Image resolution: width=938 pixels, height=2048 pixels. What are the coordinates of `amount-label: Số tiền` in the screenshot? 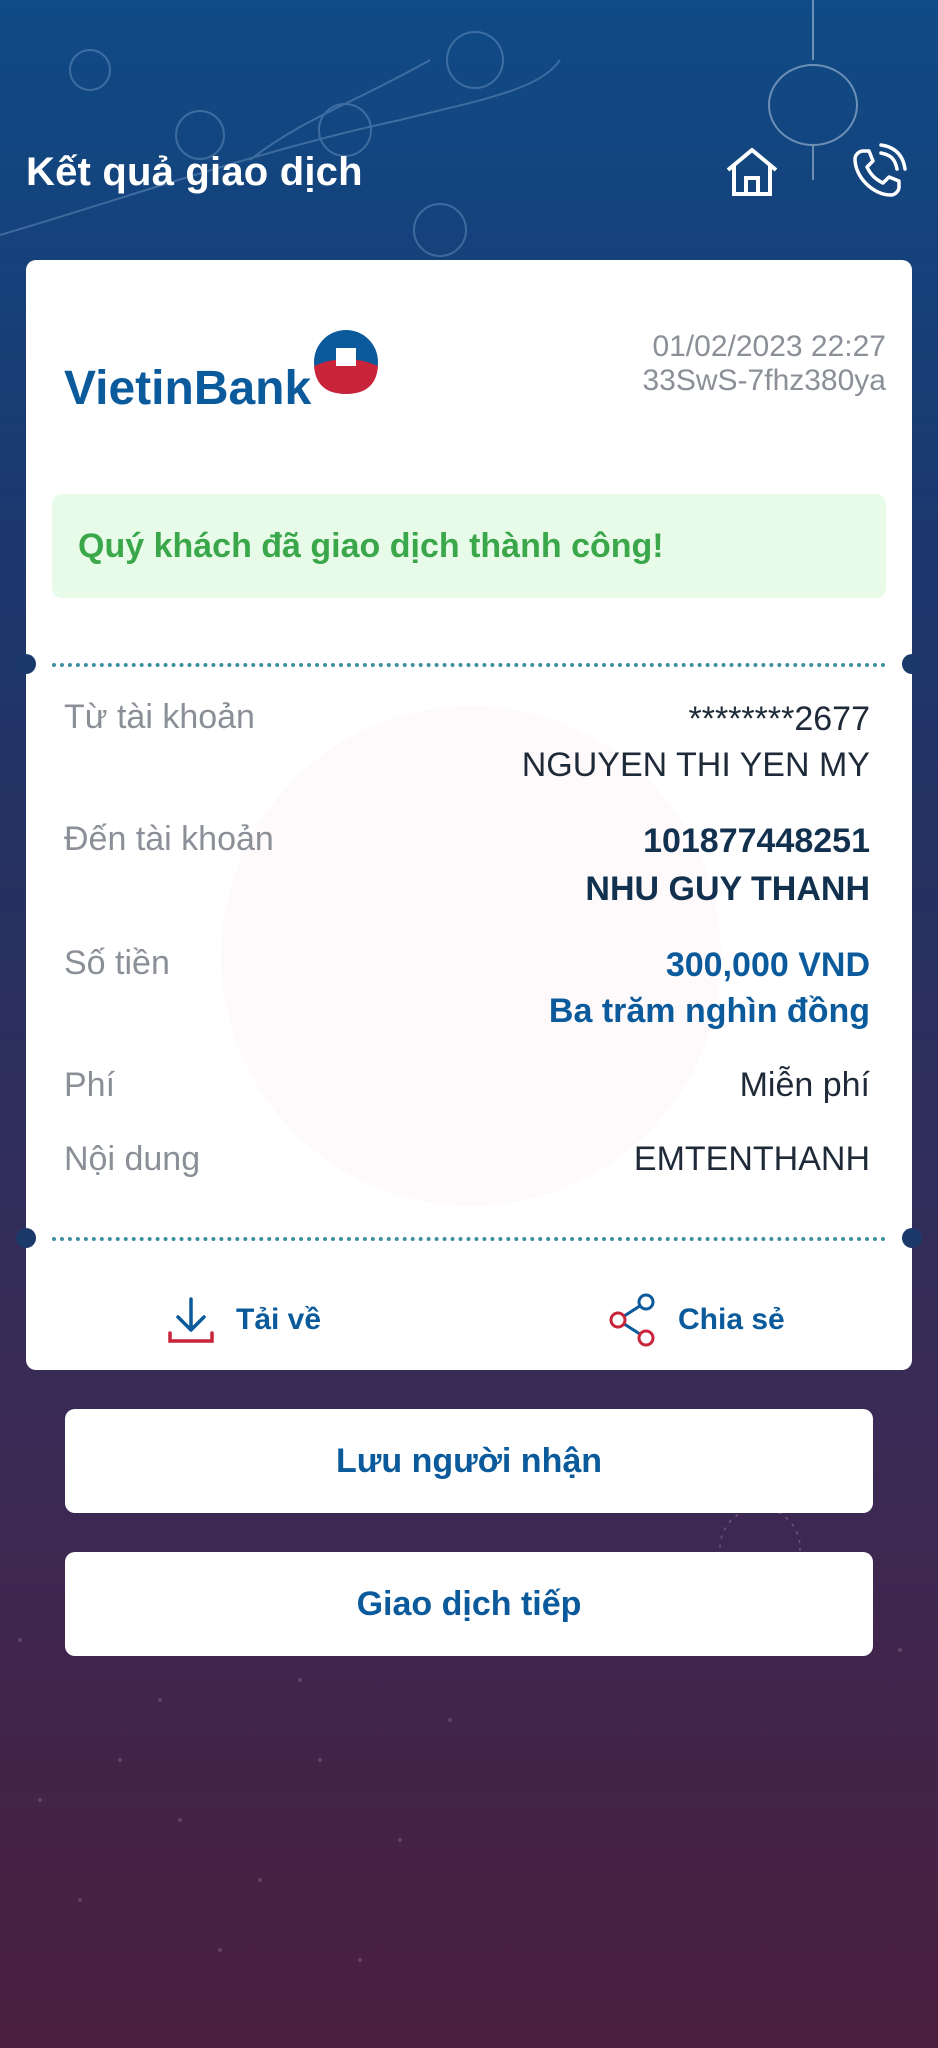 It's located at (117, 963).